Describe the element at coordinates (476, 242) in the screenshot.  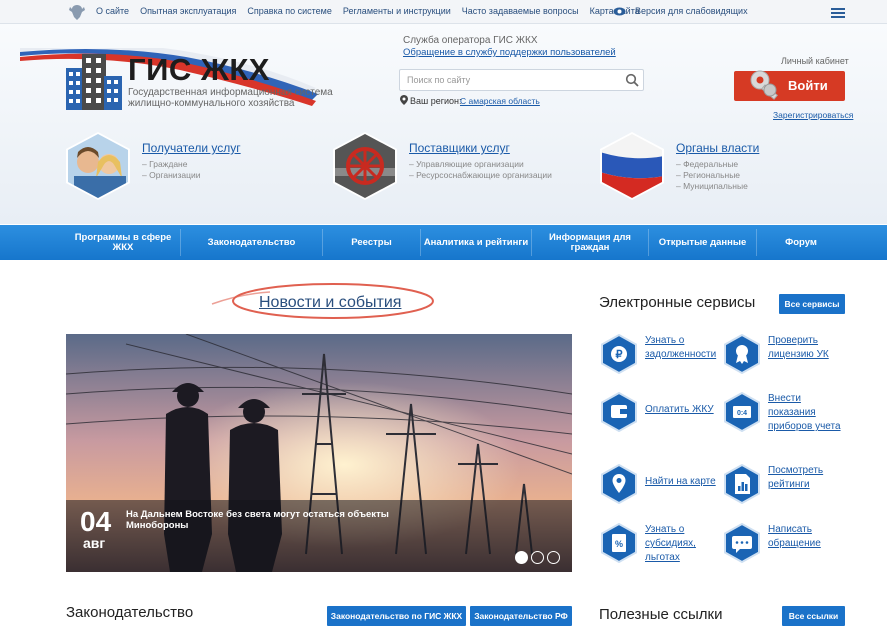
I see `nav-analytics: Аналитика и рейтинги` at that location.